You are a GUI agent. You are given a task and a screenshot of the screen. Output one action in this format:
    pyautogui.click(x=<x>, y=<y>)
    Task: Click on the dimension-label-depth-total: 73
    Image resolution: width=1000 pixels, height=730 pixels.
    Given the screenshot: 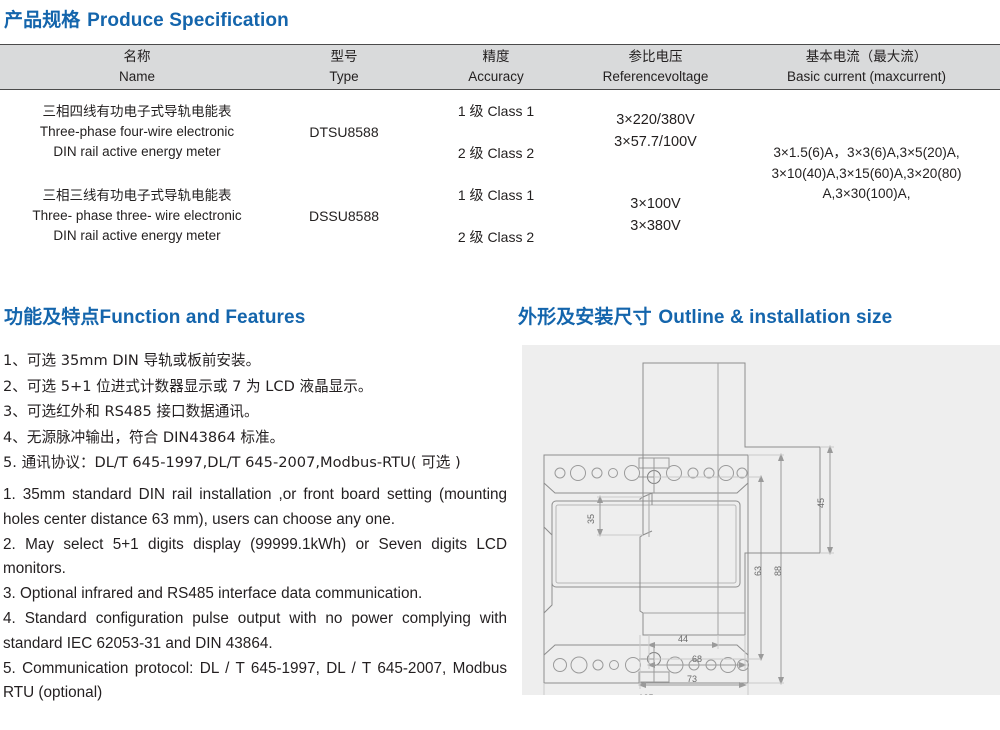 What is the action you would take?
    pyautogui.click(x=692, y=679)
    